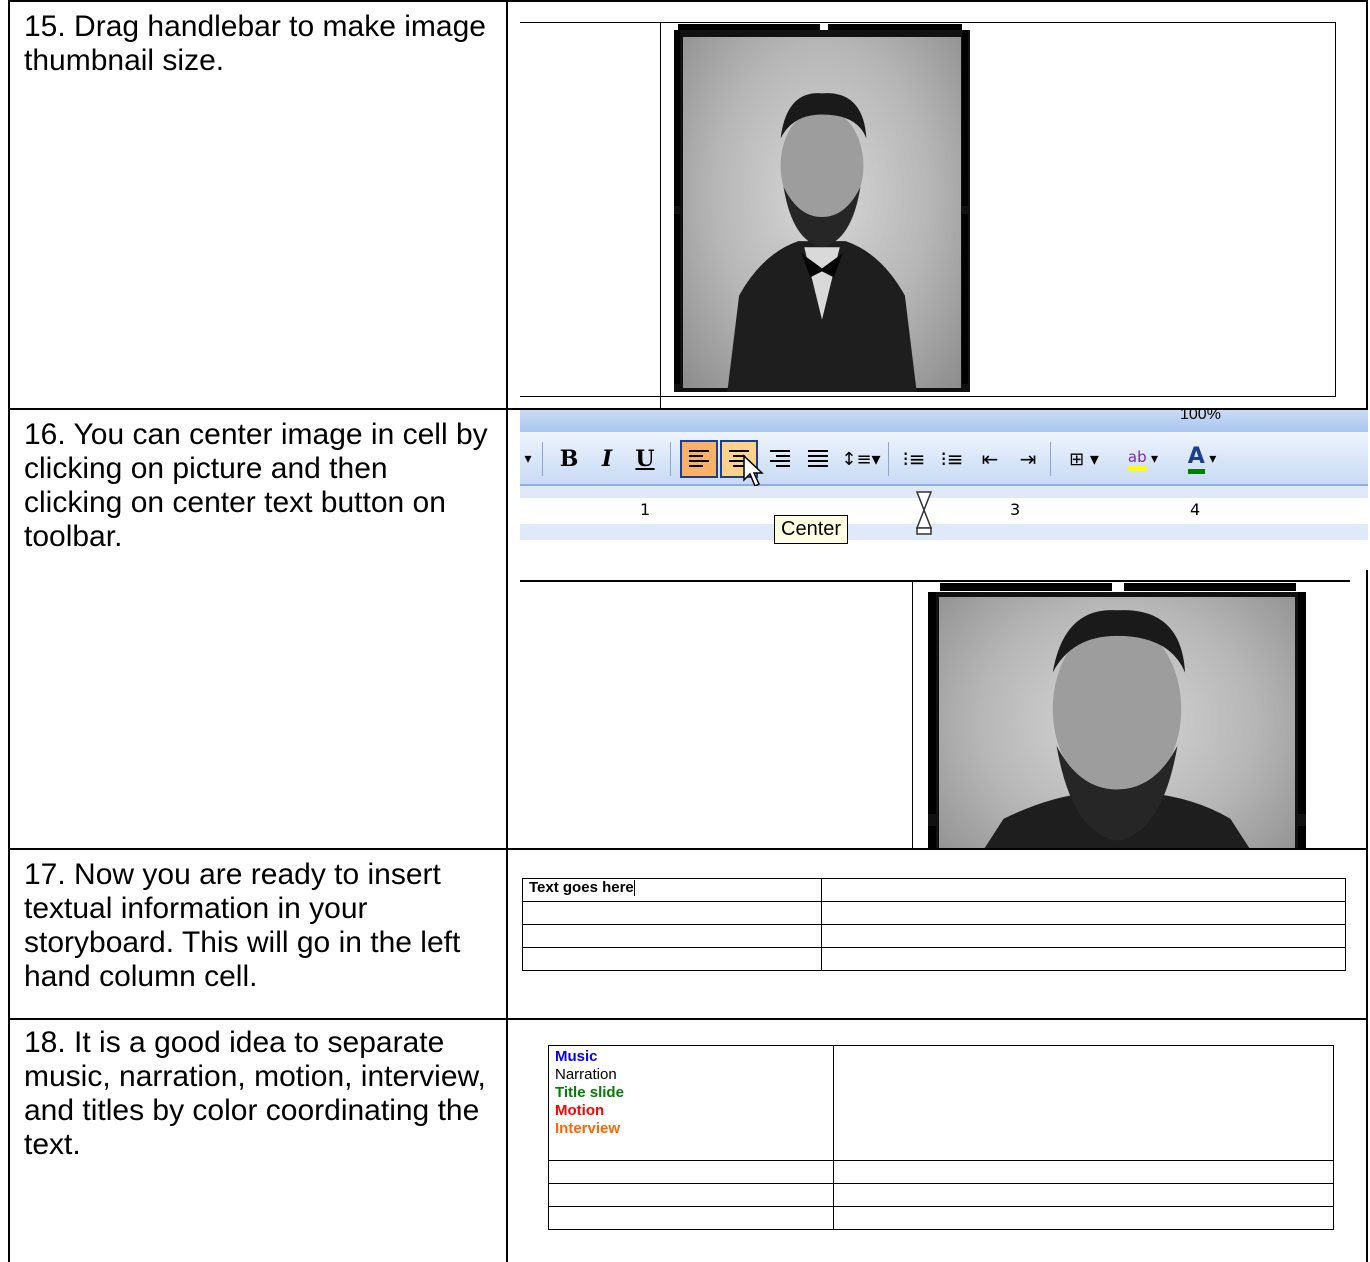 The height and width of the screenshot is (1262, 1370). Describe the element at coordinates (1015, 509) in the screenshot. I see `ruler-number: 3` at that location.